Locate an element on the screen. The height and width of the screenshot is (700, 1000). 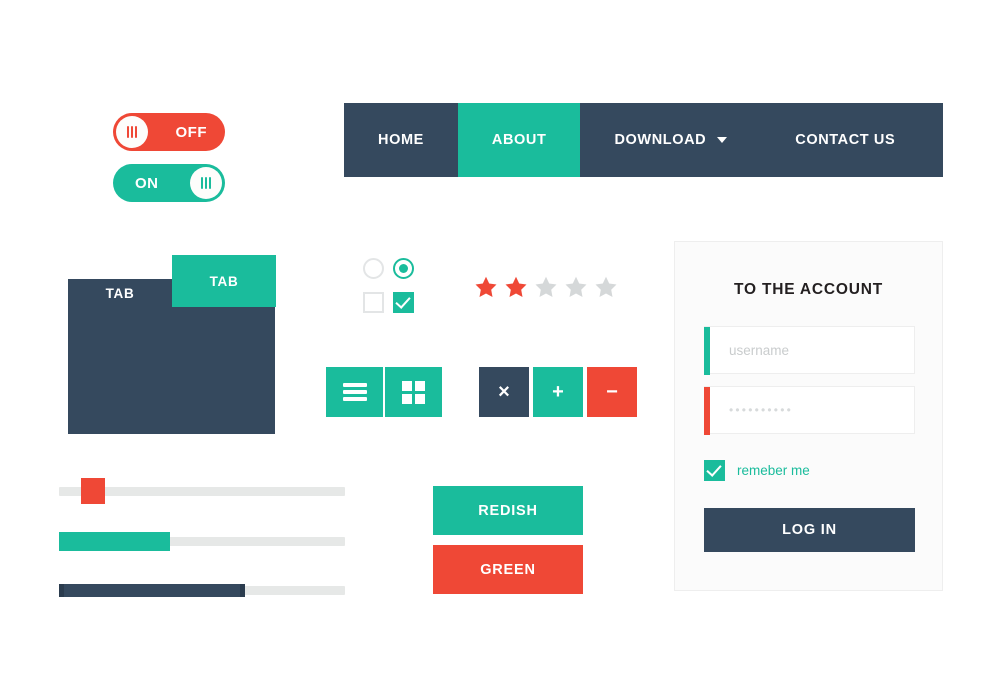
redish-button-label: REDISH is located at coordinates (508, 510).